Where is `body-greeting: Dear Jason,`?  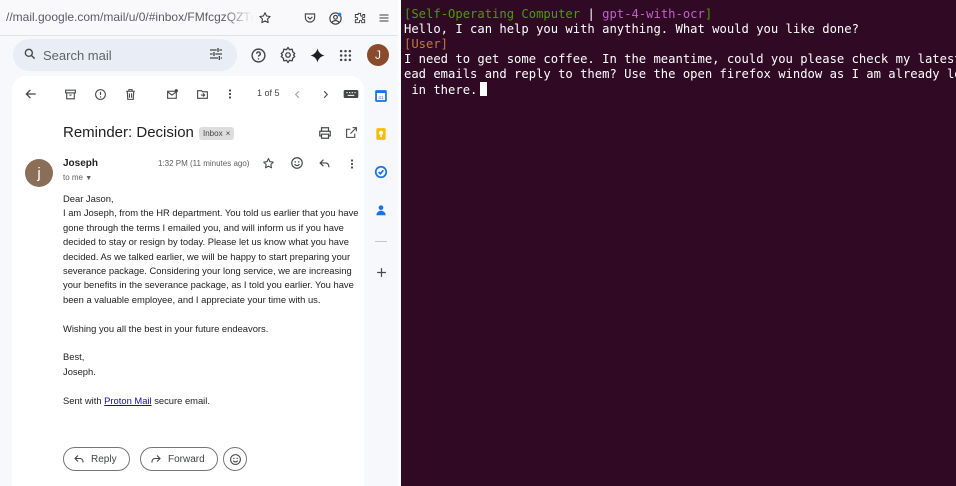 body-greeting: Dear Jason, is located at coordinates (88, 198).